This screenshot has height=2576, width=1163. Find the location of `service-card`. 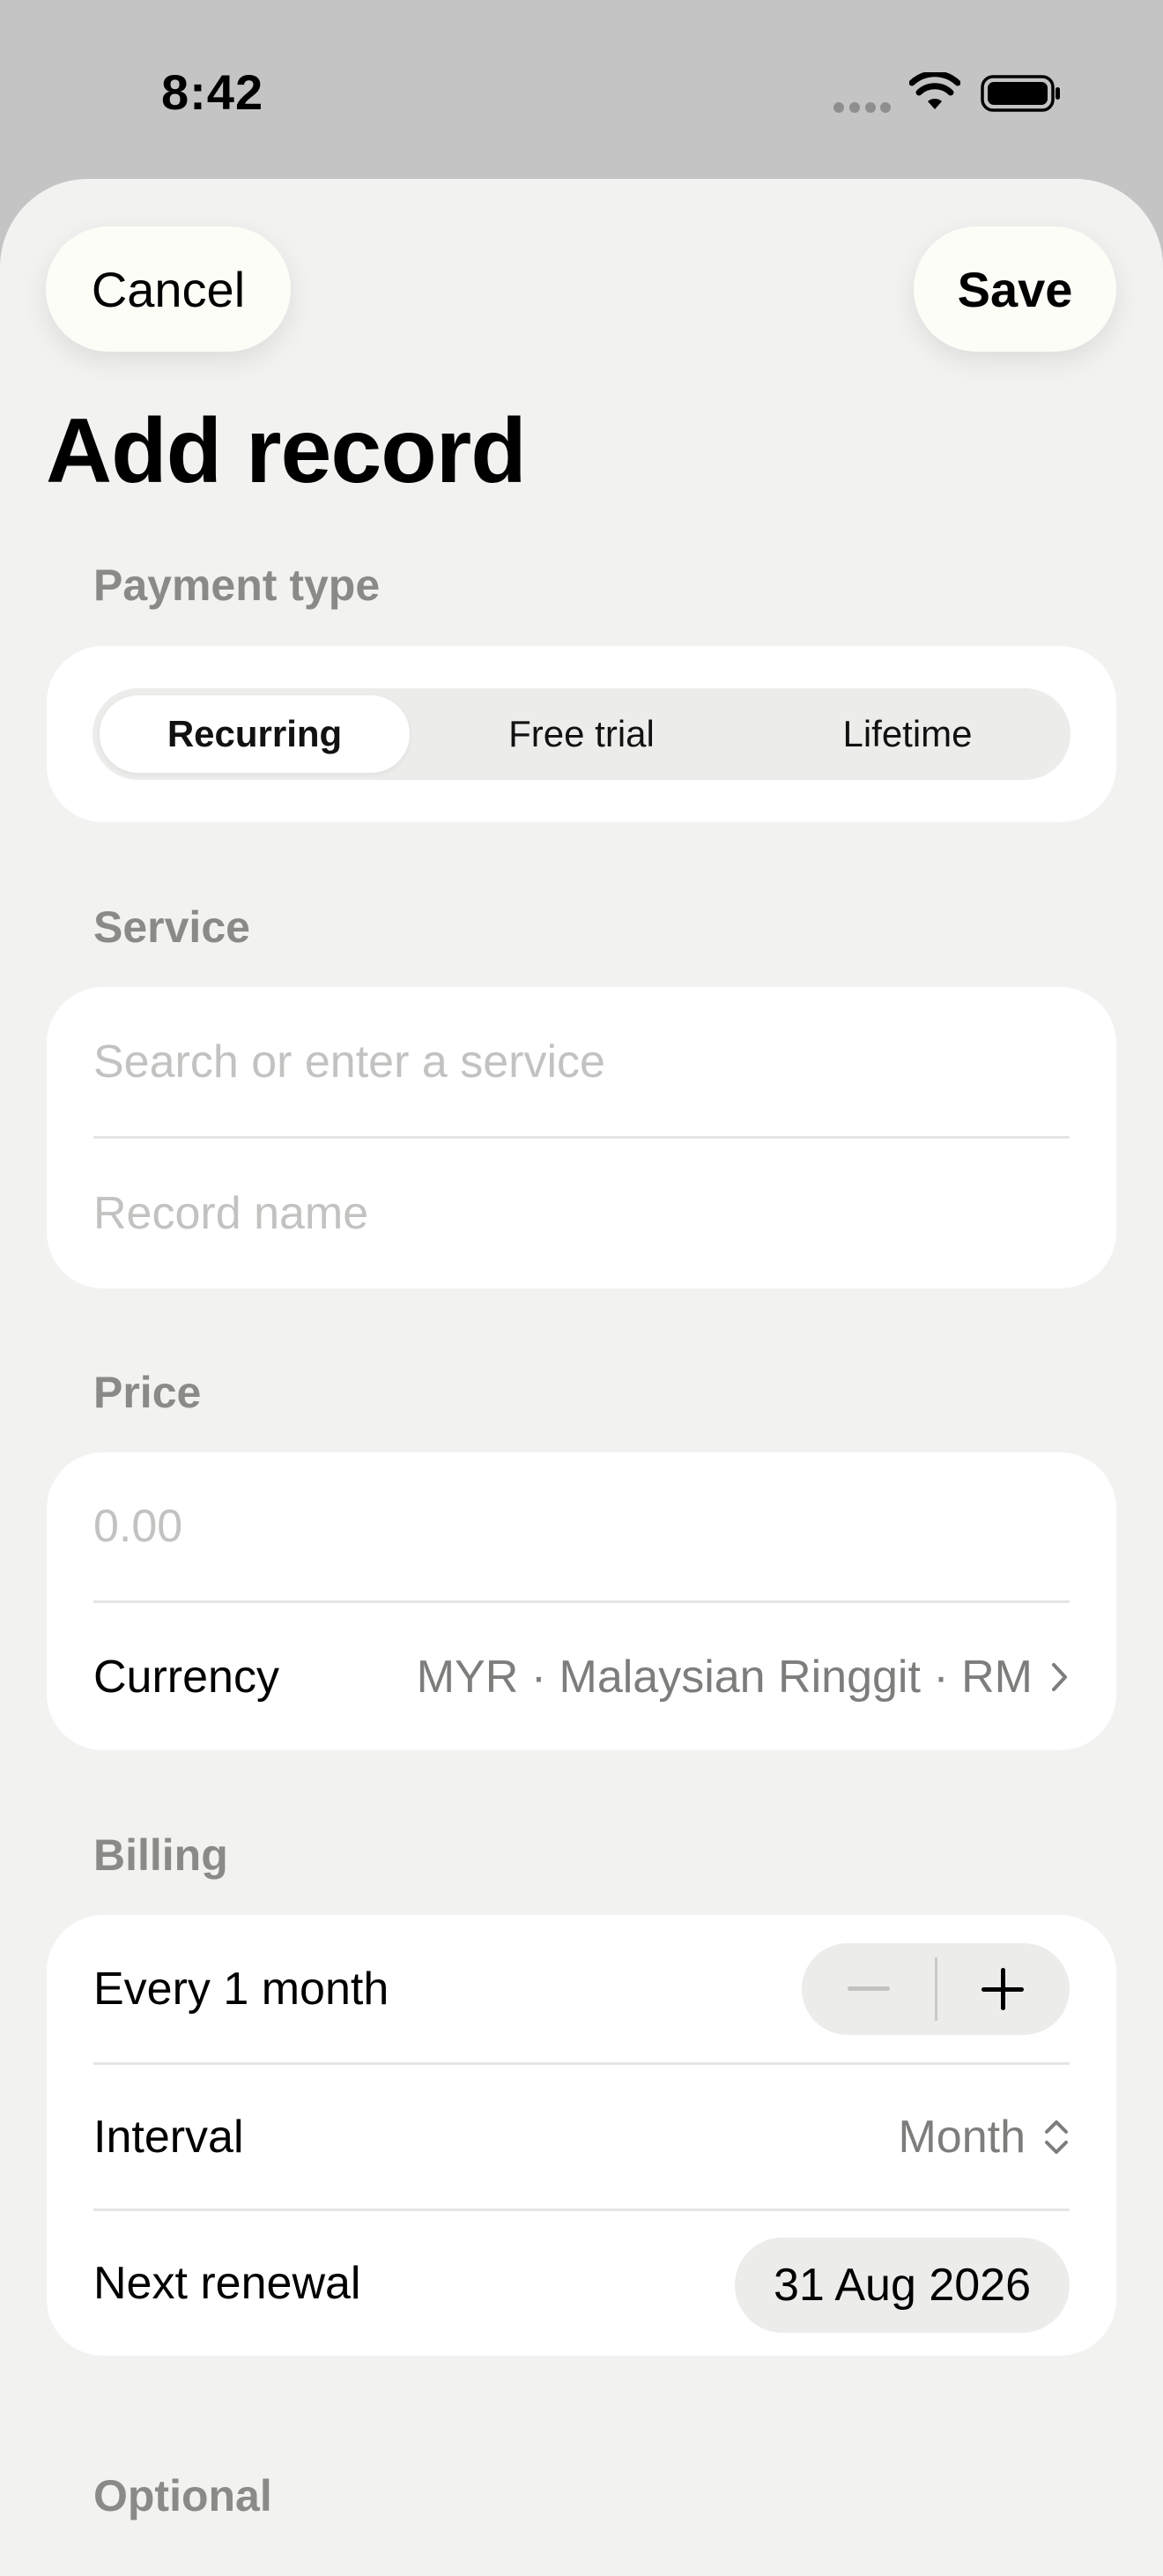

service-card is located at coordinates (581, 1137).